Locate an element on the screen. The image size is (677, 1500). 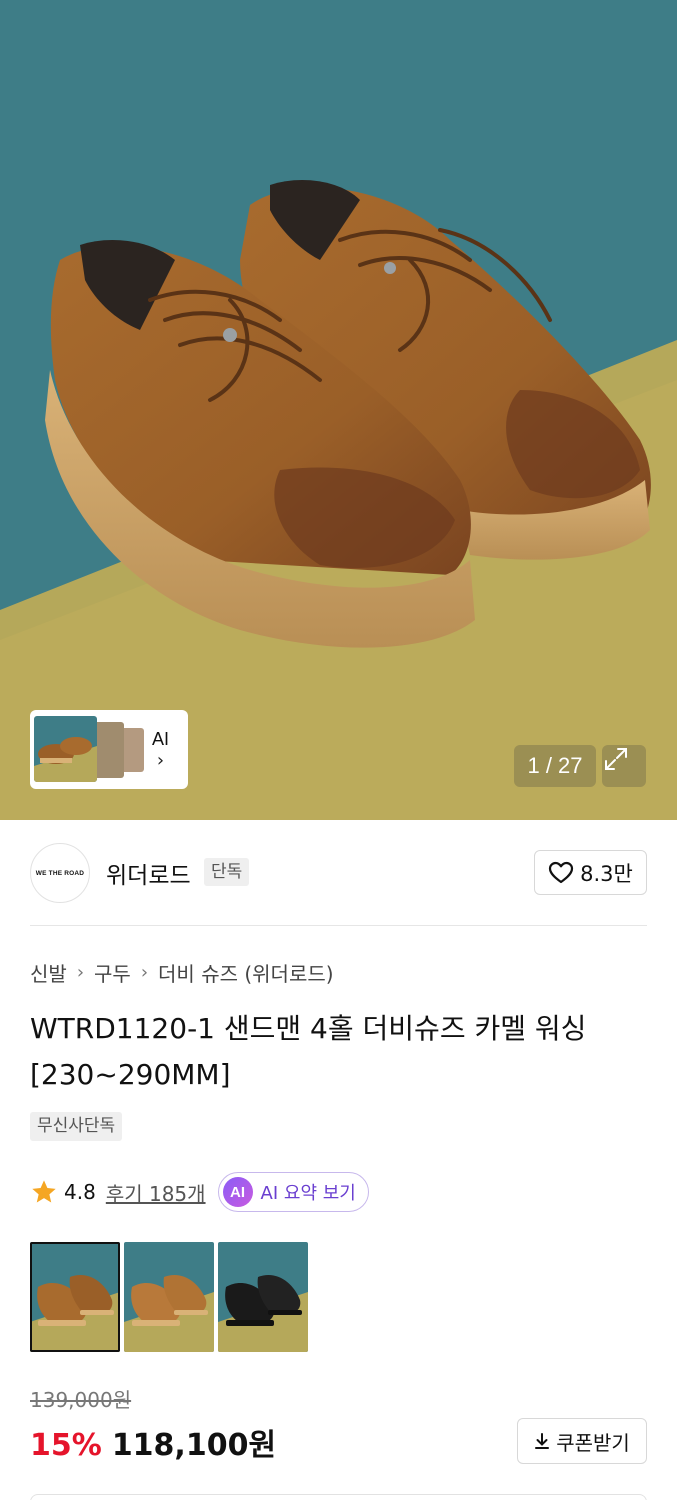
ai-summary-button: AI AI 요약 보기 is located at coordinates (293, 1192).